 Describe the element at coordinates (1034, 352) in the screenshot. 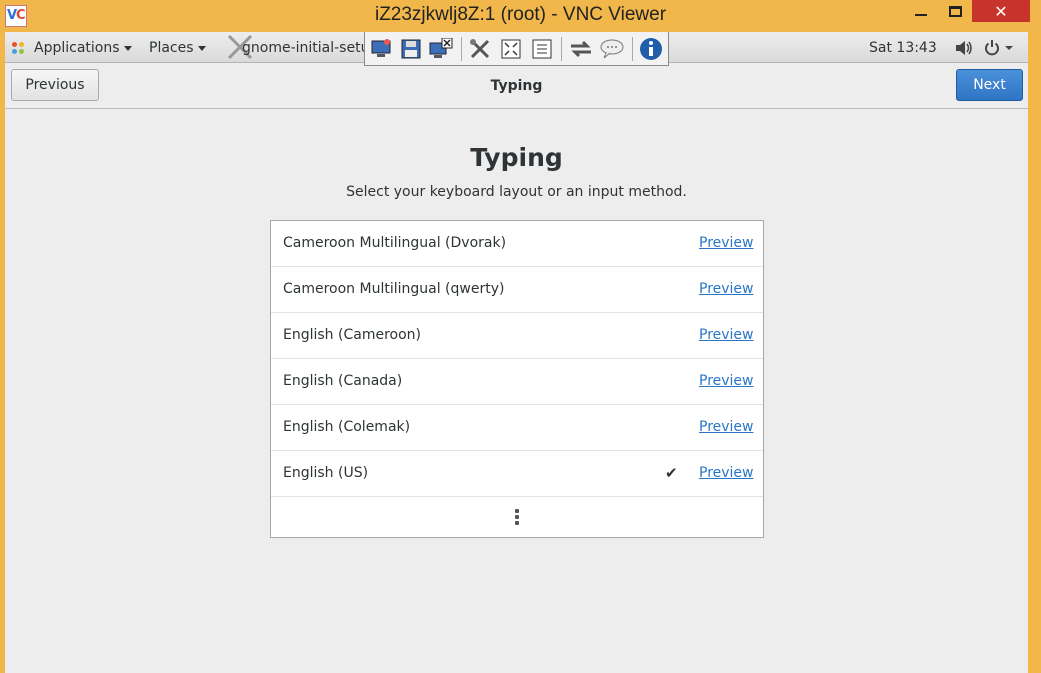

I see `window-frame-edge` at that location.